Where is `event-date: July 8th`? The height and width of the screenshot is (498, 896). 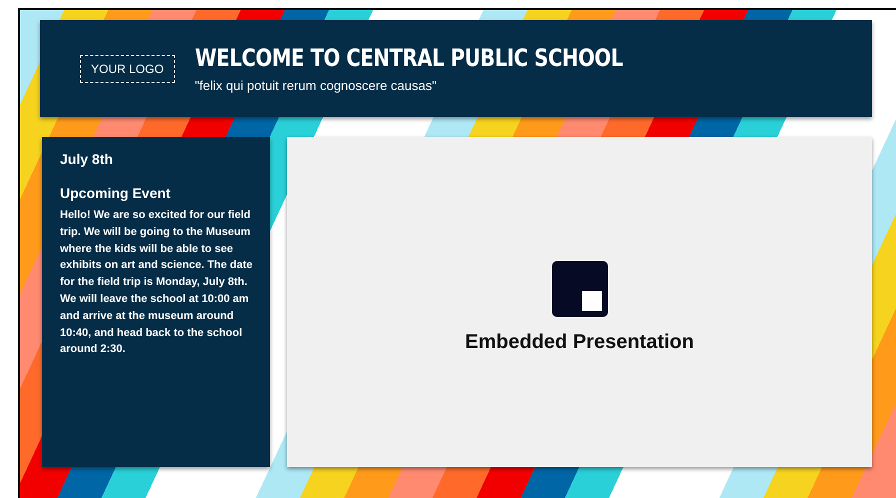 event-date: July 8th is located at coordinates (87, 159).